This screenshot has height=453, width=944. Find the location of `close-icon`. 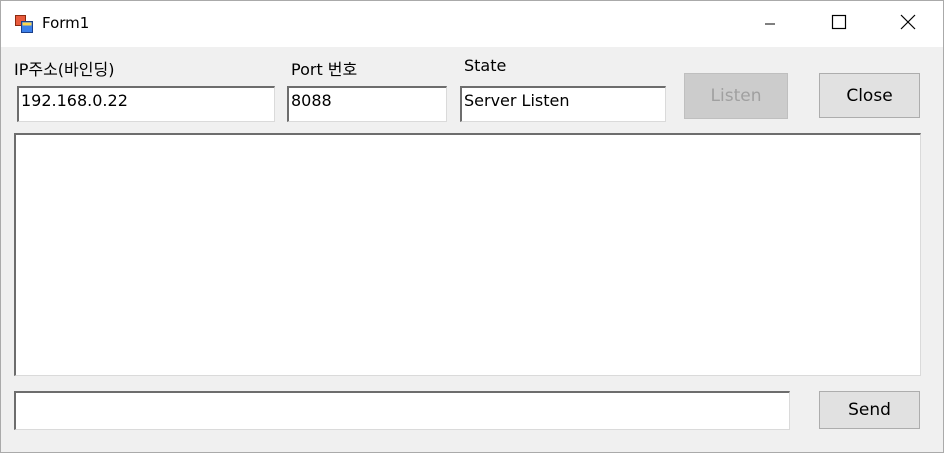

close-icon is located at coordinates (908, 24).